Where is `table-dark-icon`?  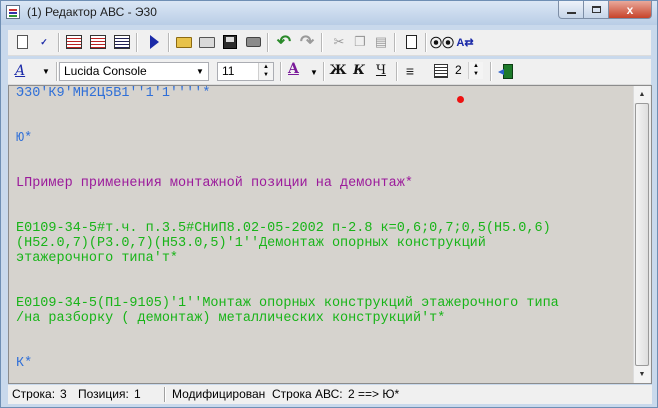 table-dark-icon is located at coordinates (122, 42).